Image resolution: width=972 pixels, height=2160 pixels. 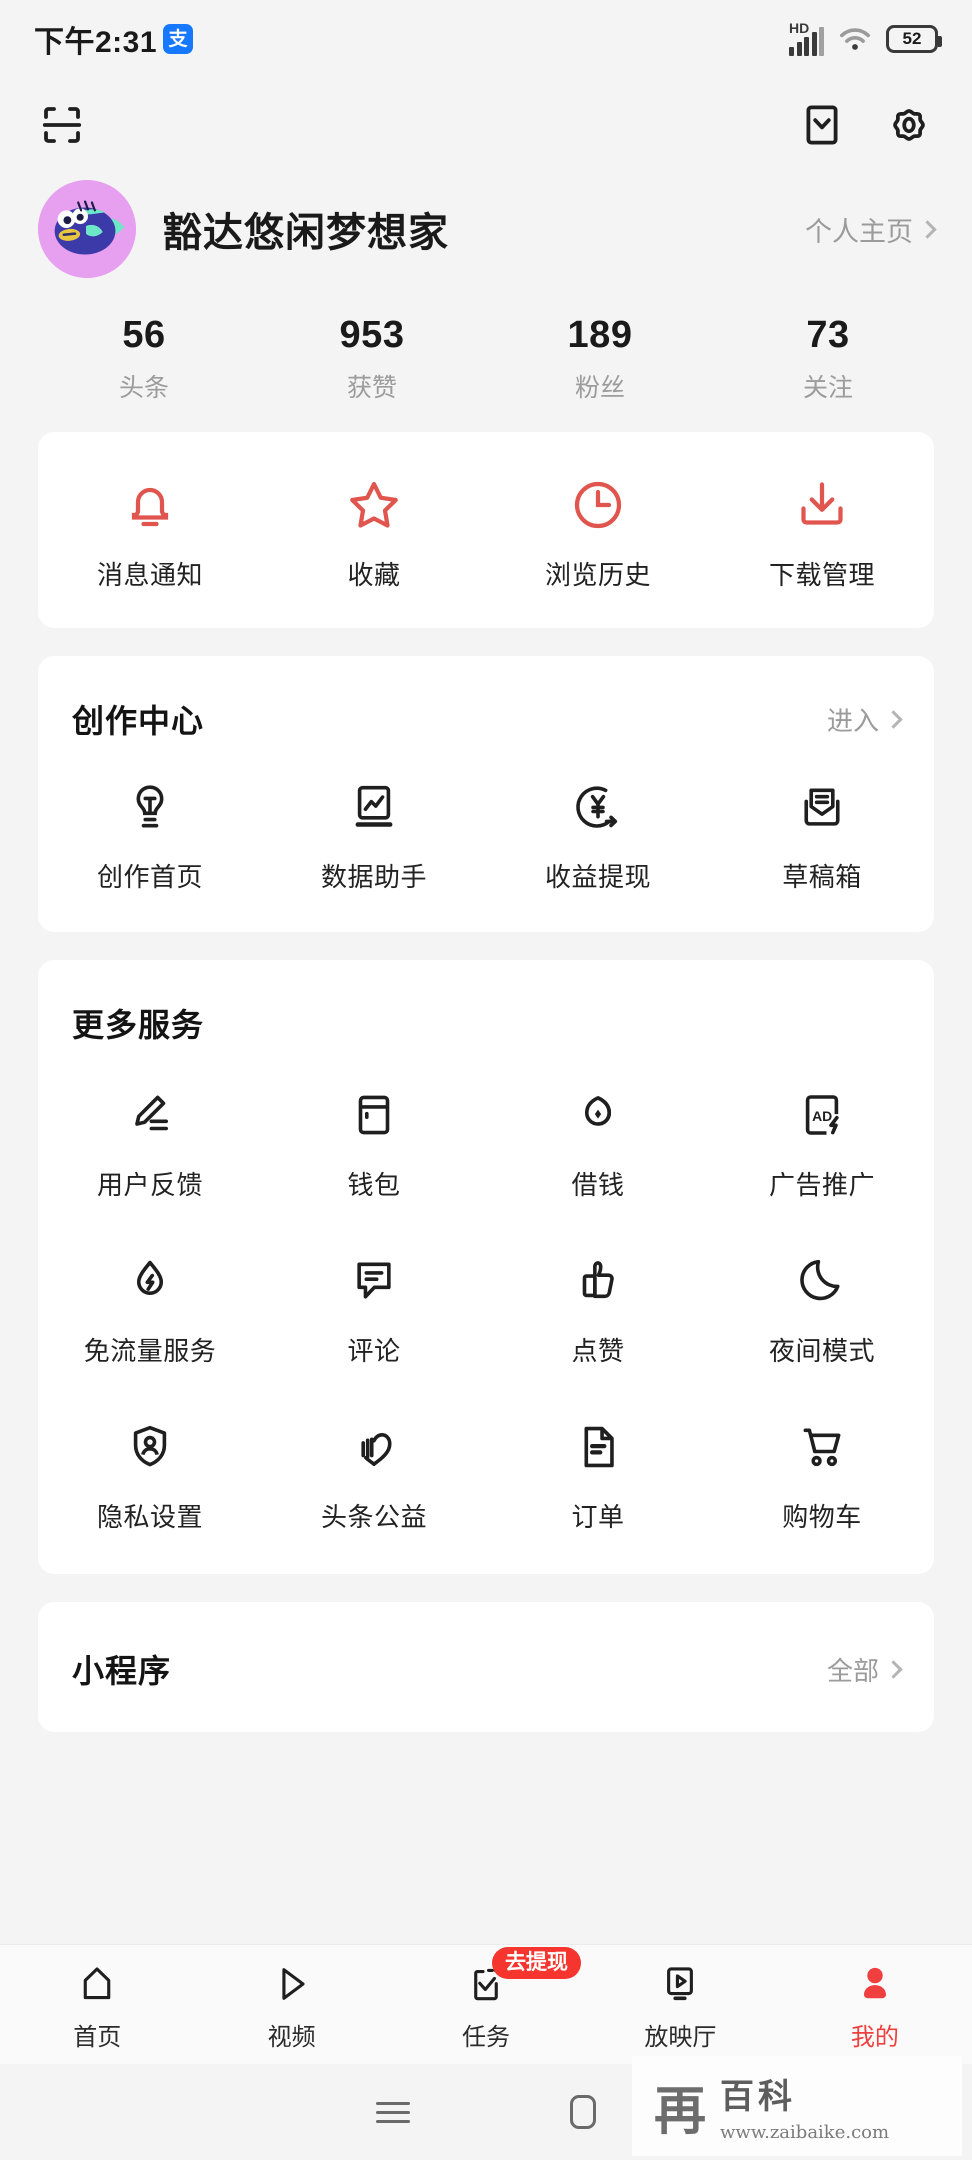 I want to click on creator-center-grid: 创作首页 数据助手 收益提现 草稿箱, so click(x=486, y=840).